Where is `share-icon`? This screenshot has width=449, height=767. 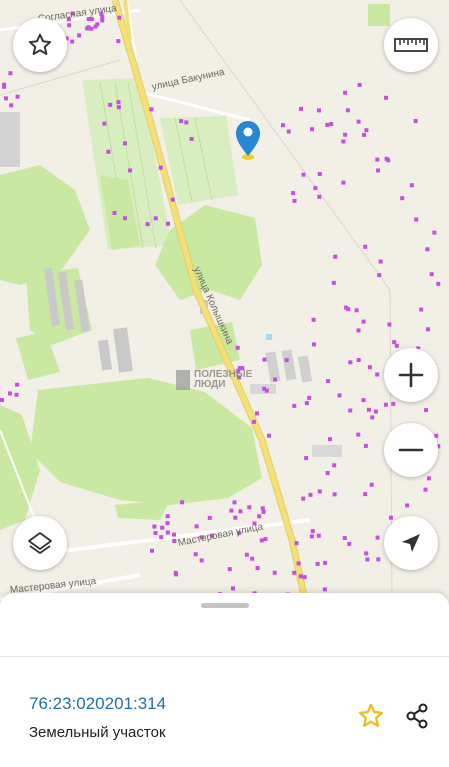 share-icon is located at coordinates (417, 716).